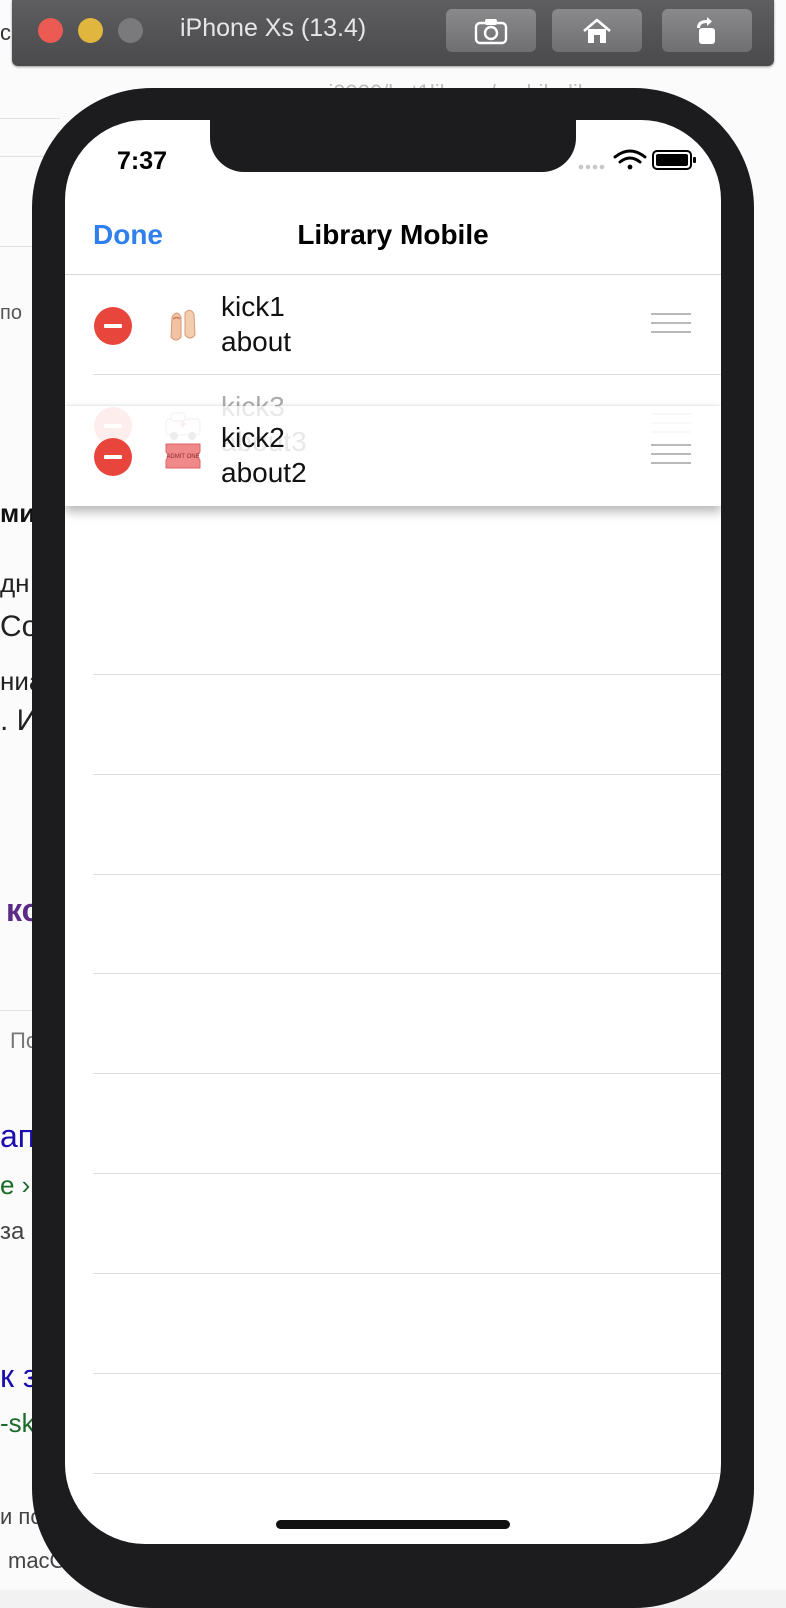  What do you see at coordinates (591, 167) in the screenshot?
I see `signal-icon` at bounding box center [591, 167].